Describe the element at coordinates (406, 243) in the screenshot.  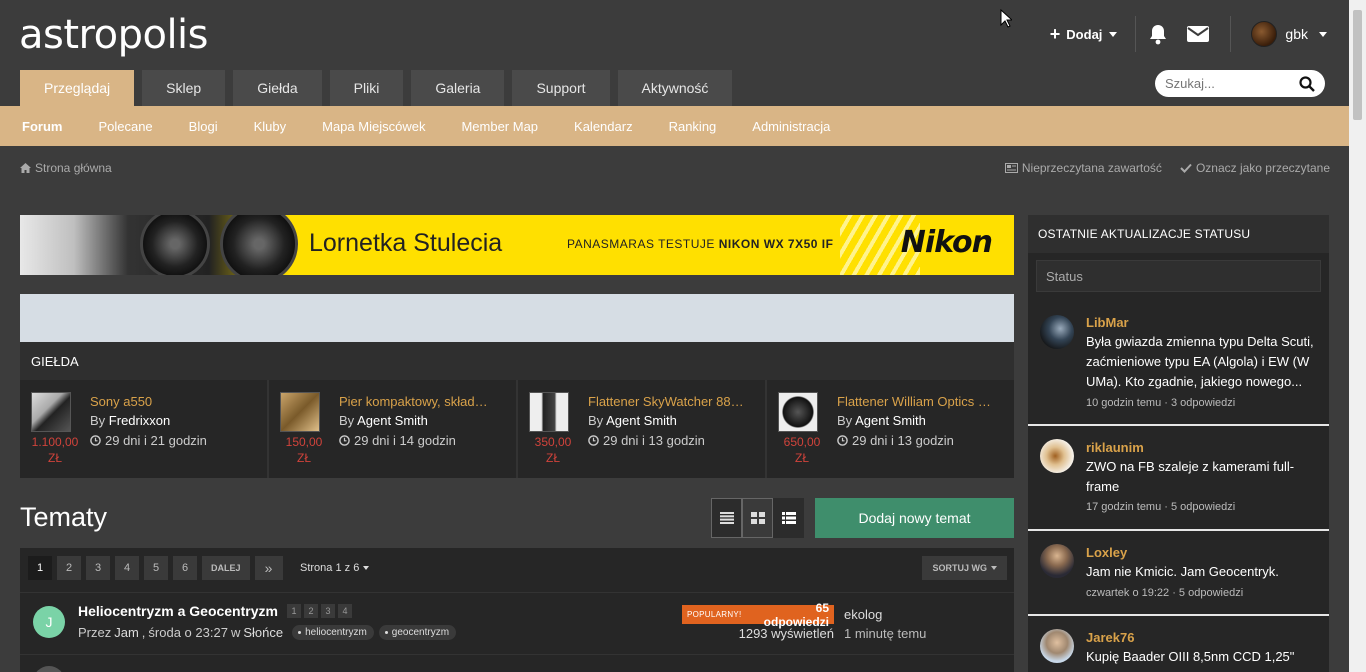
I see `banner-title: Lornetka Stulecia` at that location.